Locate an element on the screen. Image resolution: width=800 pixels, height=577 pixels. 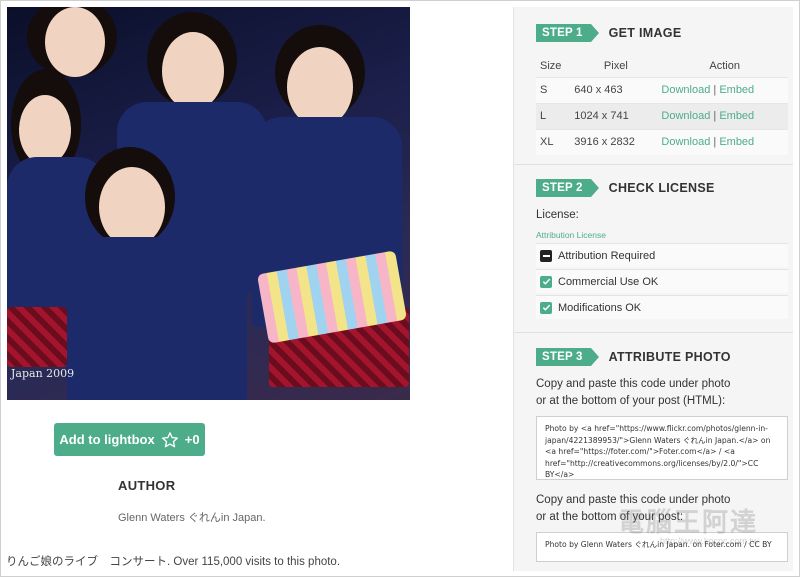
col-action: Action is located at coordinates (724, 65).